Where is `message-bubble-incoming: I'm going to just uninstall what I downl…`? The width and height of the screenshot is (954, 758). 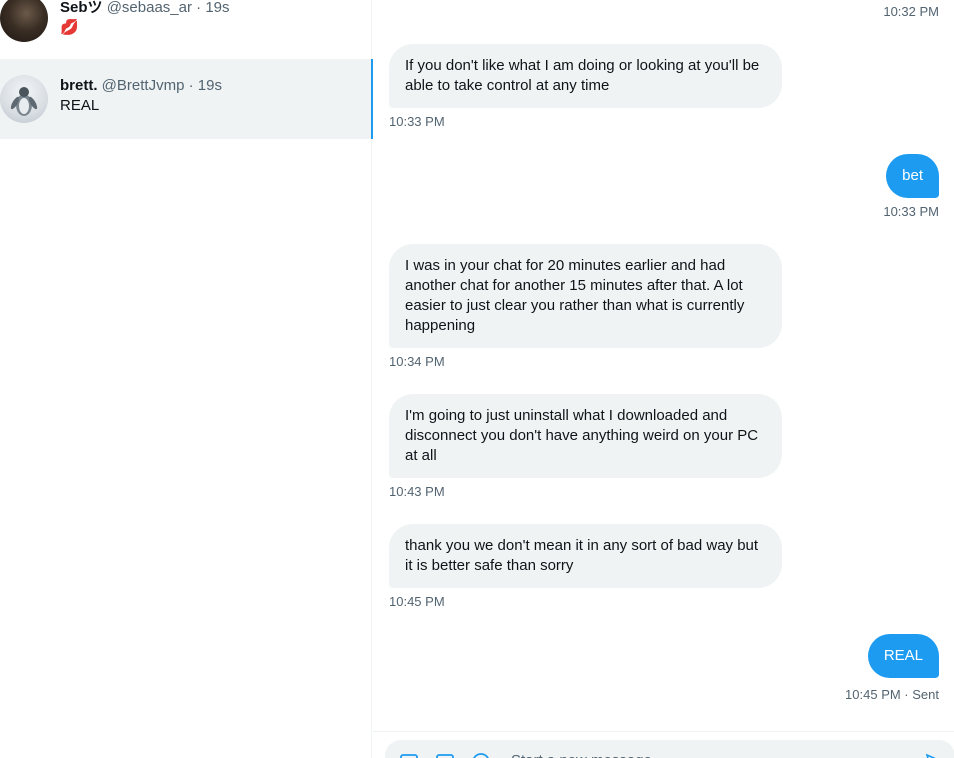
message-bubble-incoming: I'm going to just uninstall what I downl… is located at coordinates (585, 436).